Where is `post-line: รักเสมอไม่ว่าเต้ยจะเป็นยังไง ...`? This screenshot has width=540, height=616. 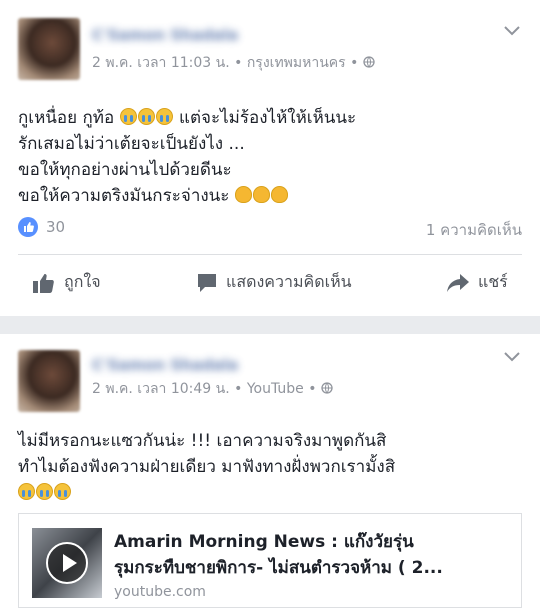
post-line: รักเสมอไม่ว่าเต้ยจะเป็นยังไง ... is located at coordinates (131, 144).